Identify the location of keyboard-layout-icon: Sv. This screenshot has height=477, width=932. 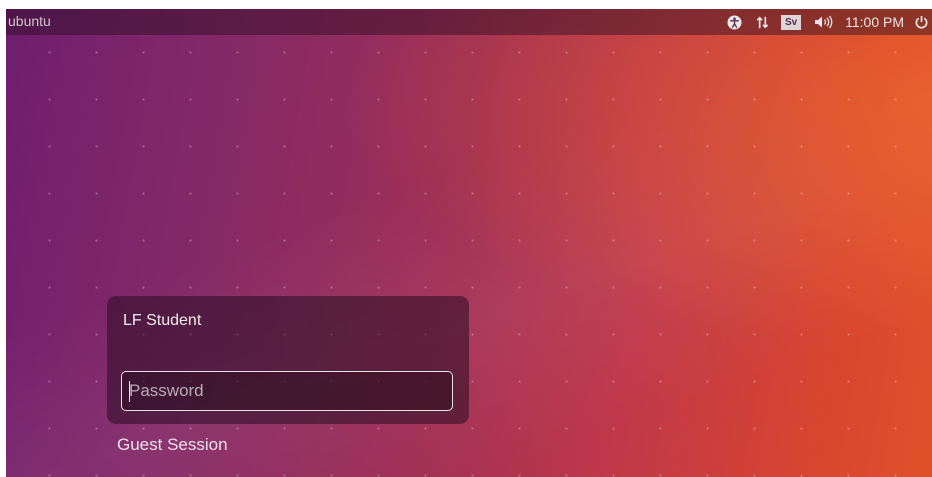
(791, 22).